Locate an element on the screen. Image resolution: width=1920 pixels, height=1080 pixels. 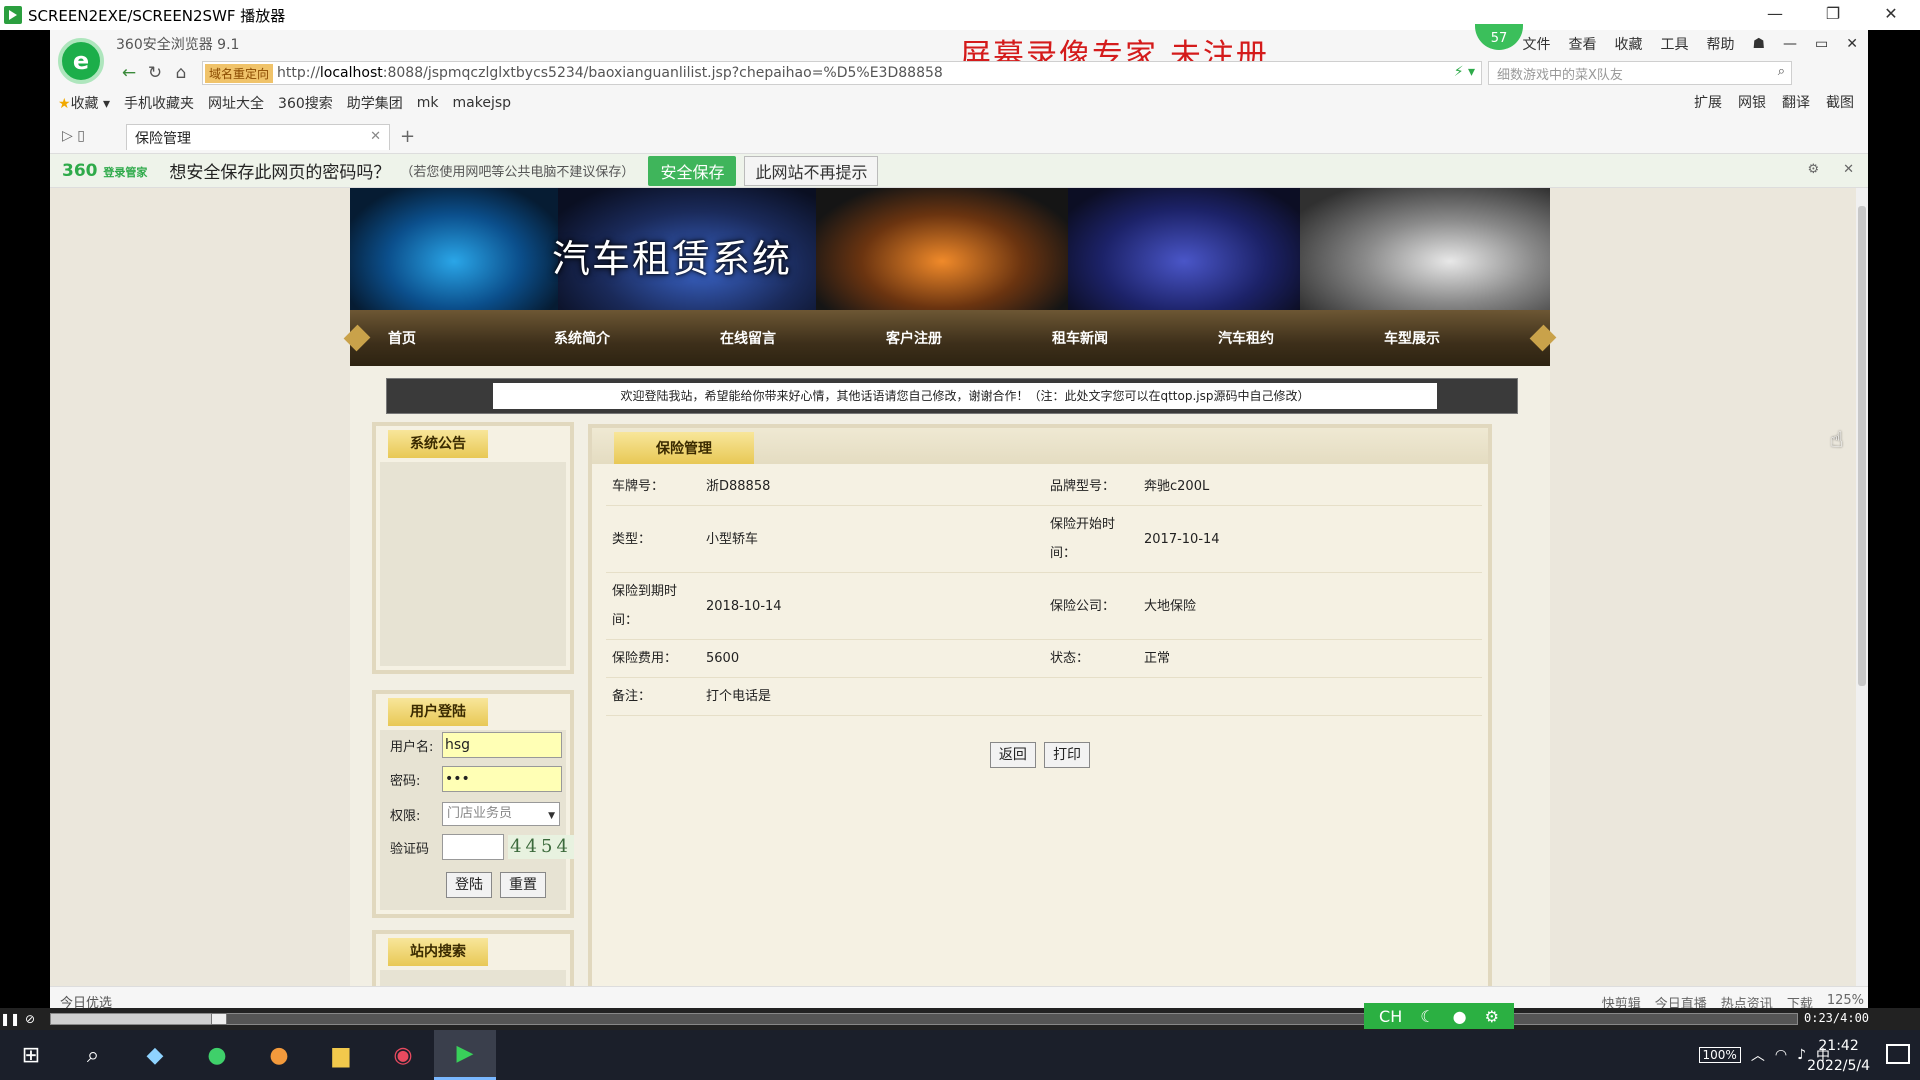
gear-icon: ⚙ is located at coordinates (1813, 169).